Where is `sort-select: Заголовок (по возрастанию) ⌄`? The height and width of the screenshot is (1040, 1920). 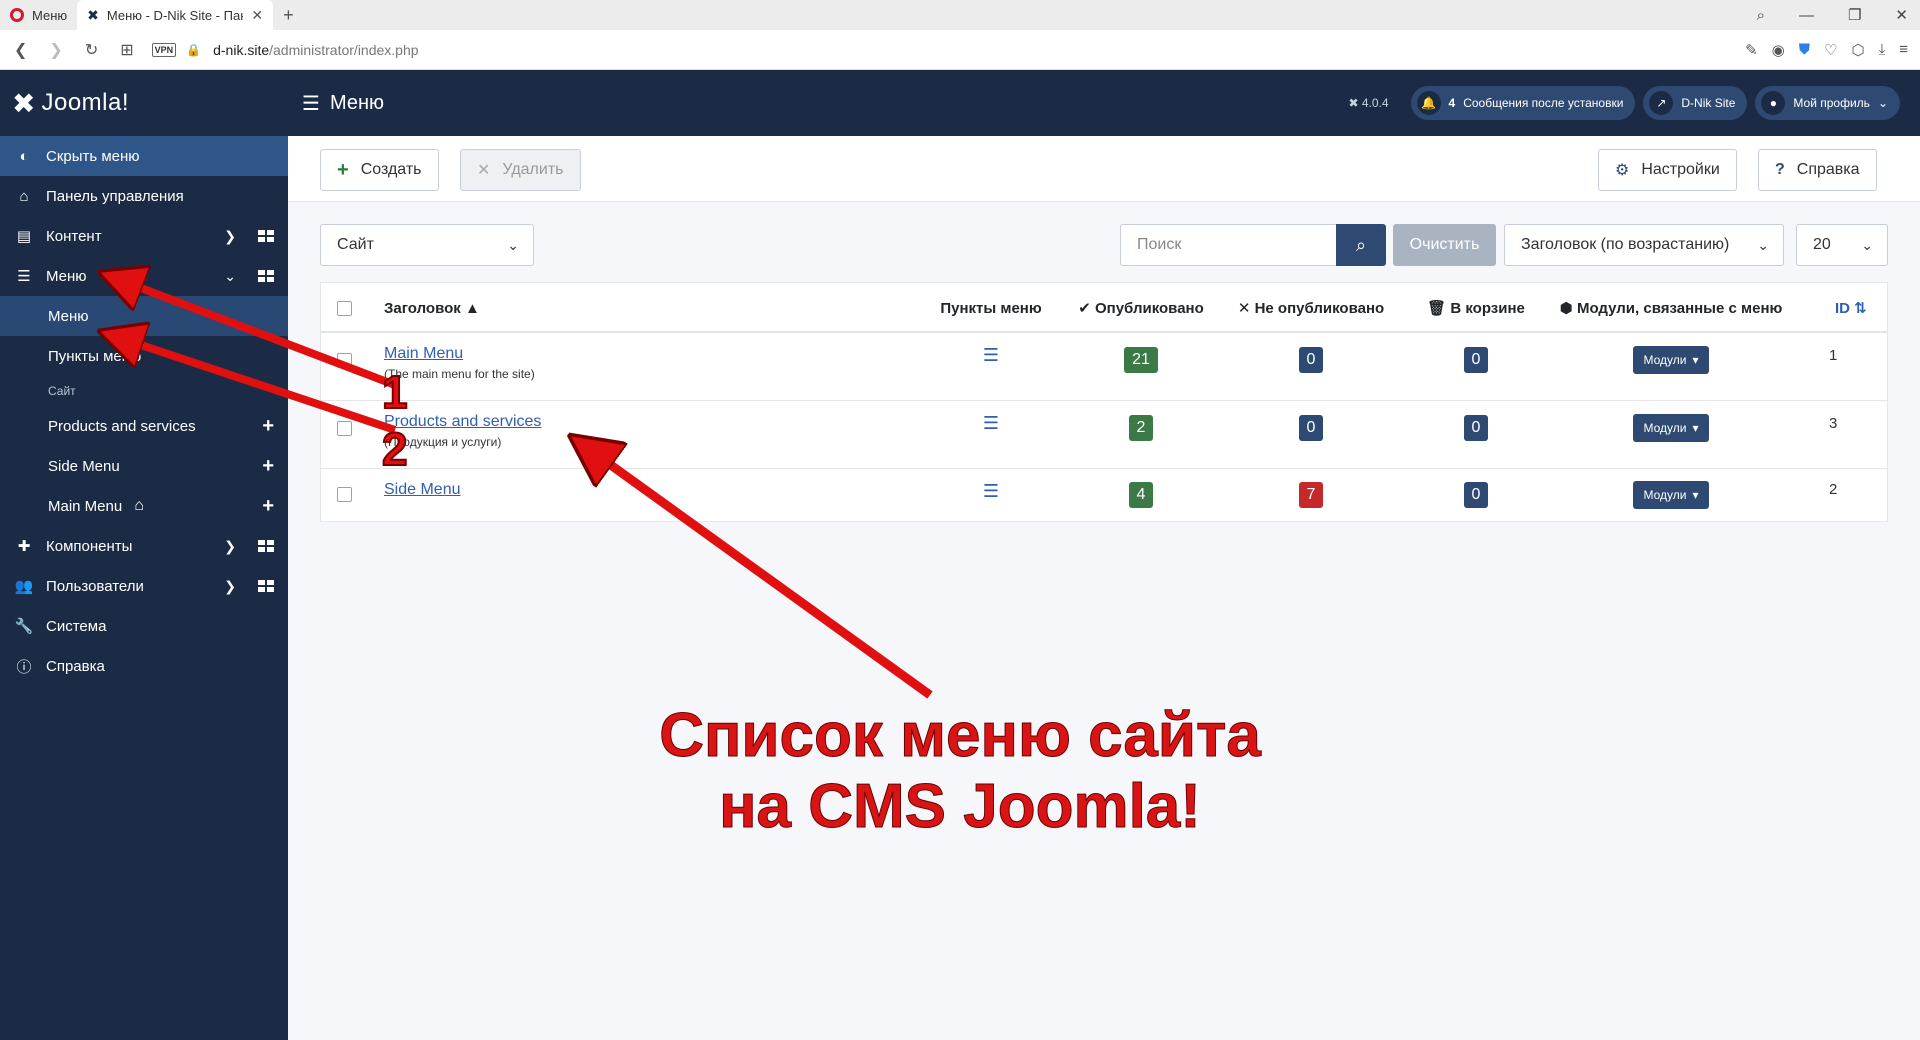 sort-select: Заголовок (по возрастанию) ⌄ is located at coordinates (1644, 245).